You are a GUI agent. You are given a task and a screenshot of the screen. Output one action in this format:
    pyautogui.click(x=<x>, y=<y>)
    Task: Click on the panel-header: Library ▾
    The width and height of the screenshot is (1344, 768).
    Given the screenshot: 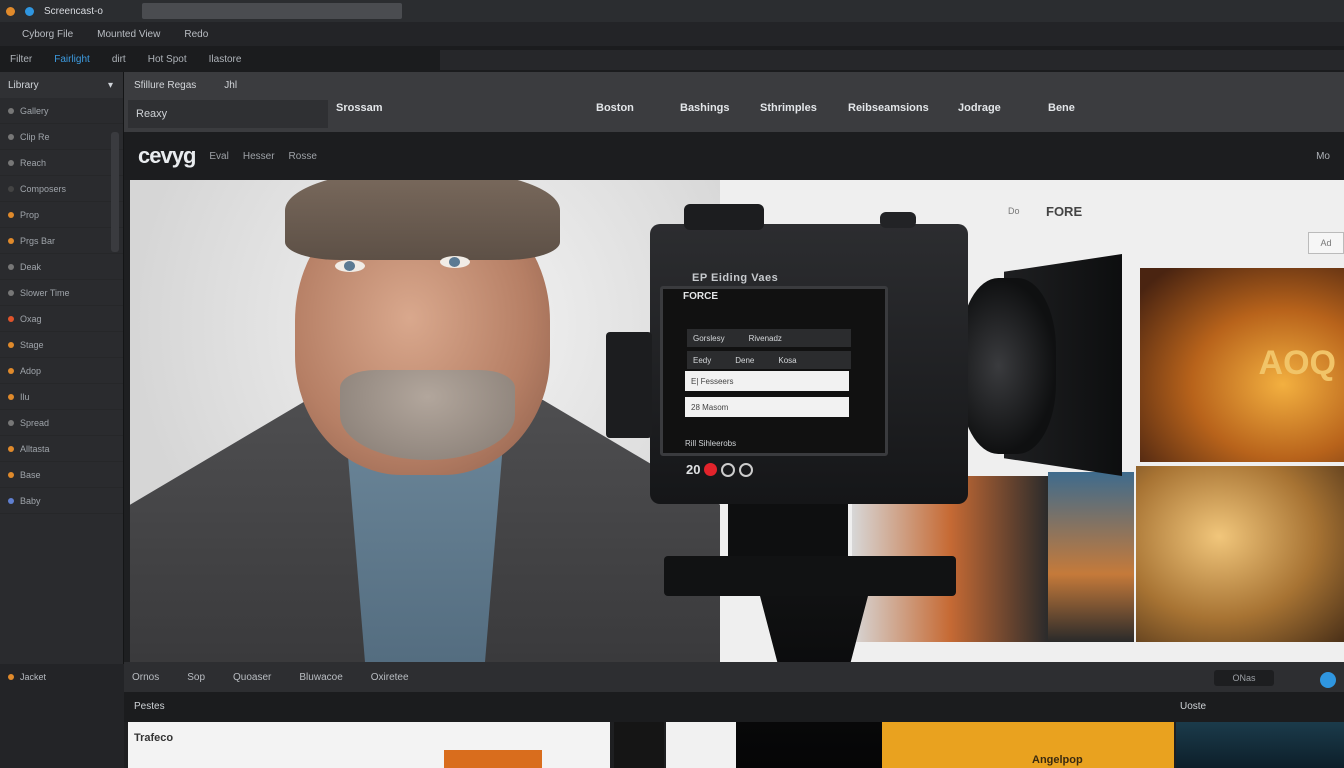 What is the action you would take?
    pyautogui.click(x=61, y=85)
    